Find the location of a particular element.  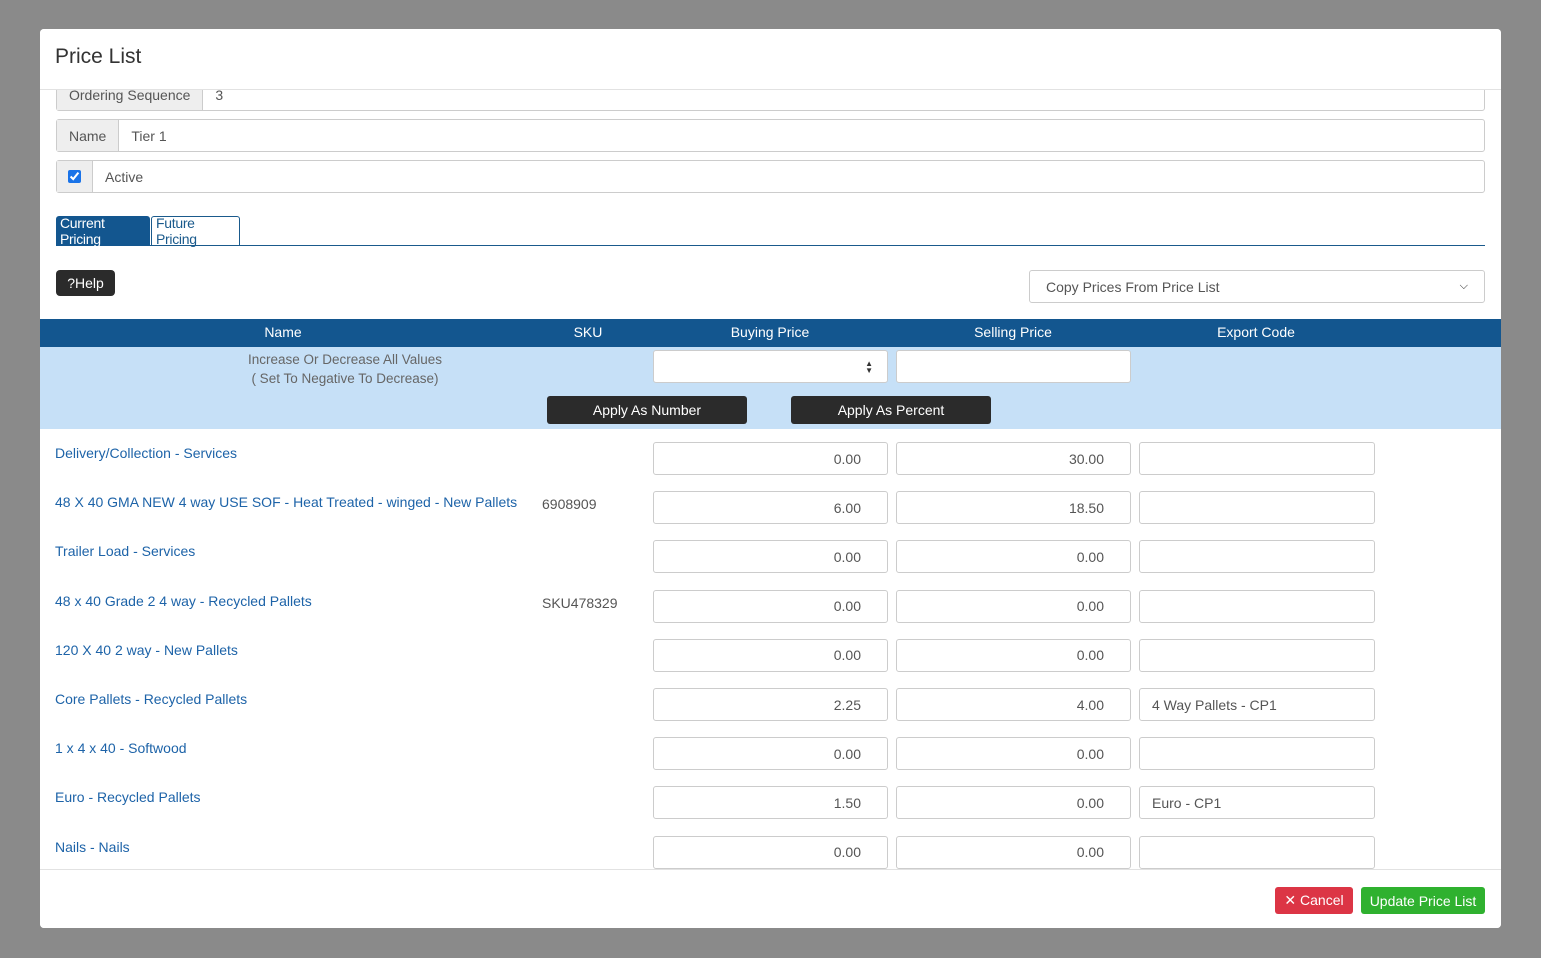

col-name: Name is located at coordinates (283, 332).